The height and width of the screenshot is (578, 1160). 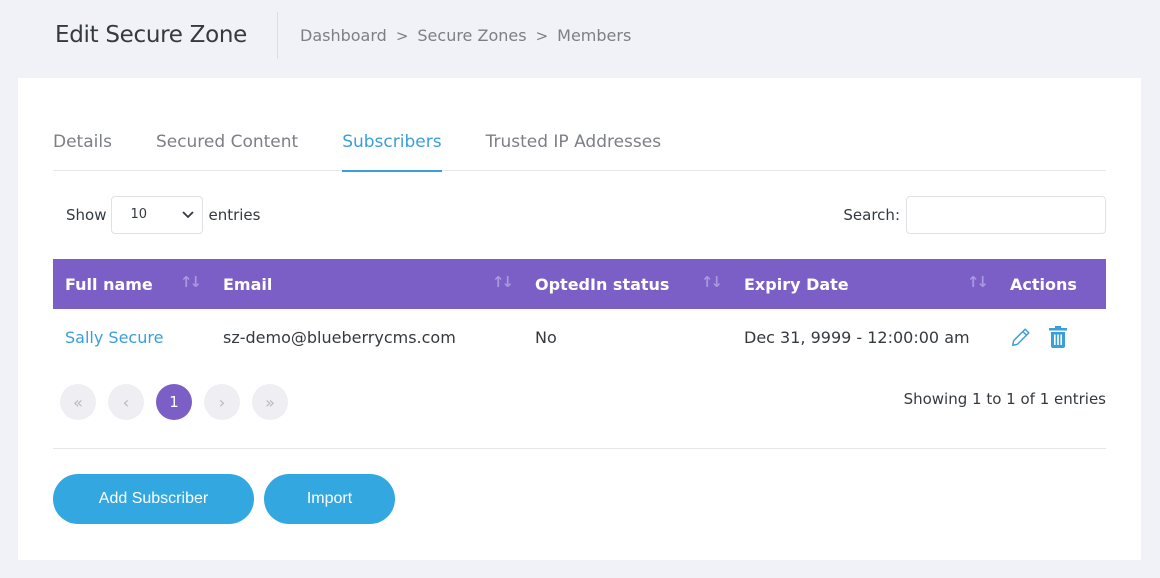 I want to click on column-header-actions: Actions, so click(x=1052, y=284).